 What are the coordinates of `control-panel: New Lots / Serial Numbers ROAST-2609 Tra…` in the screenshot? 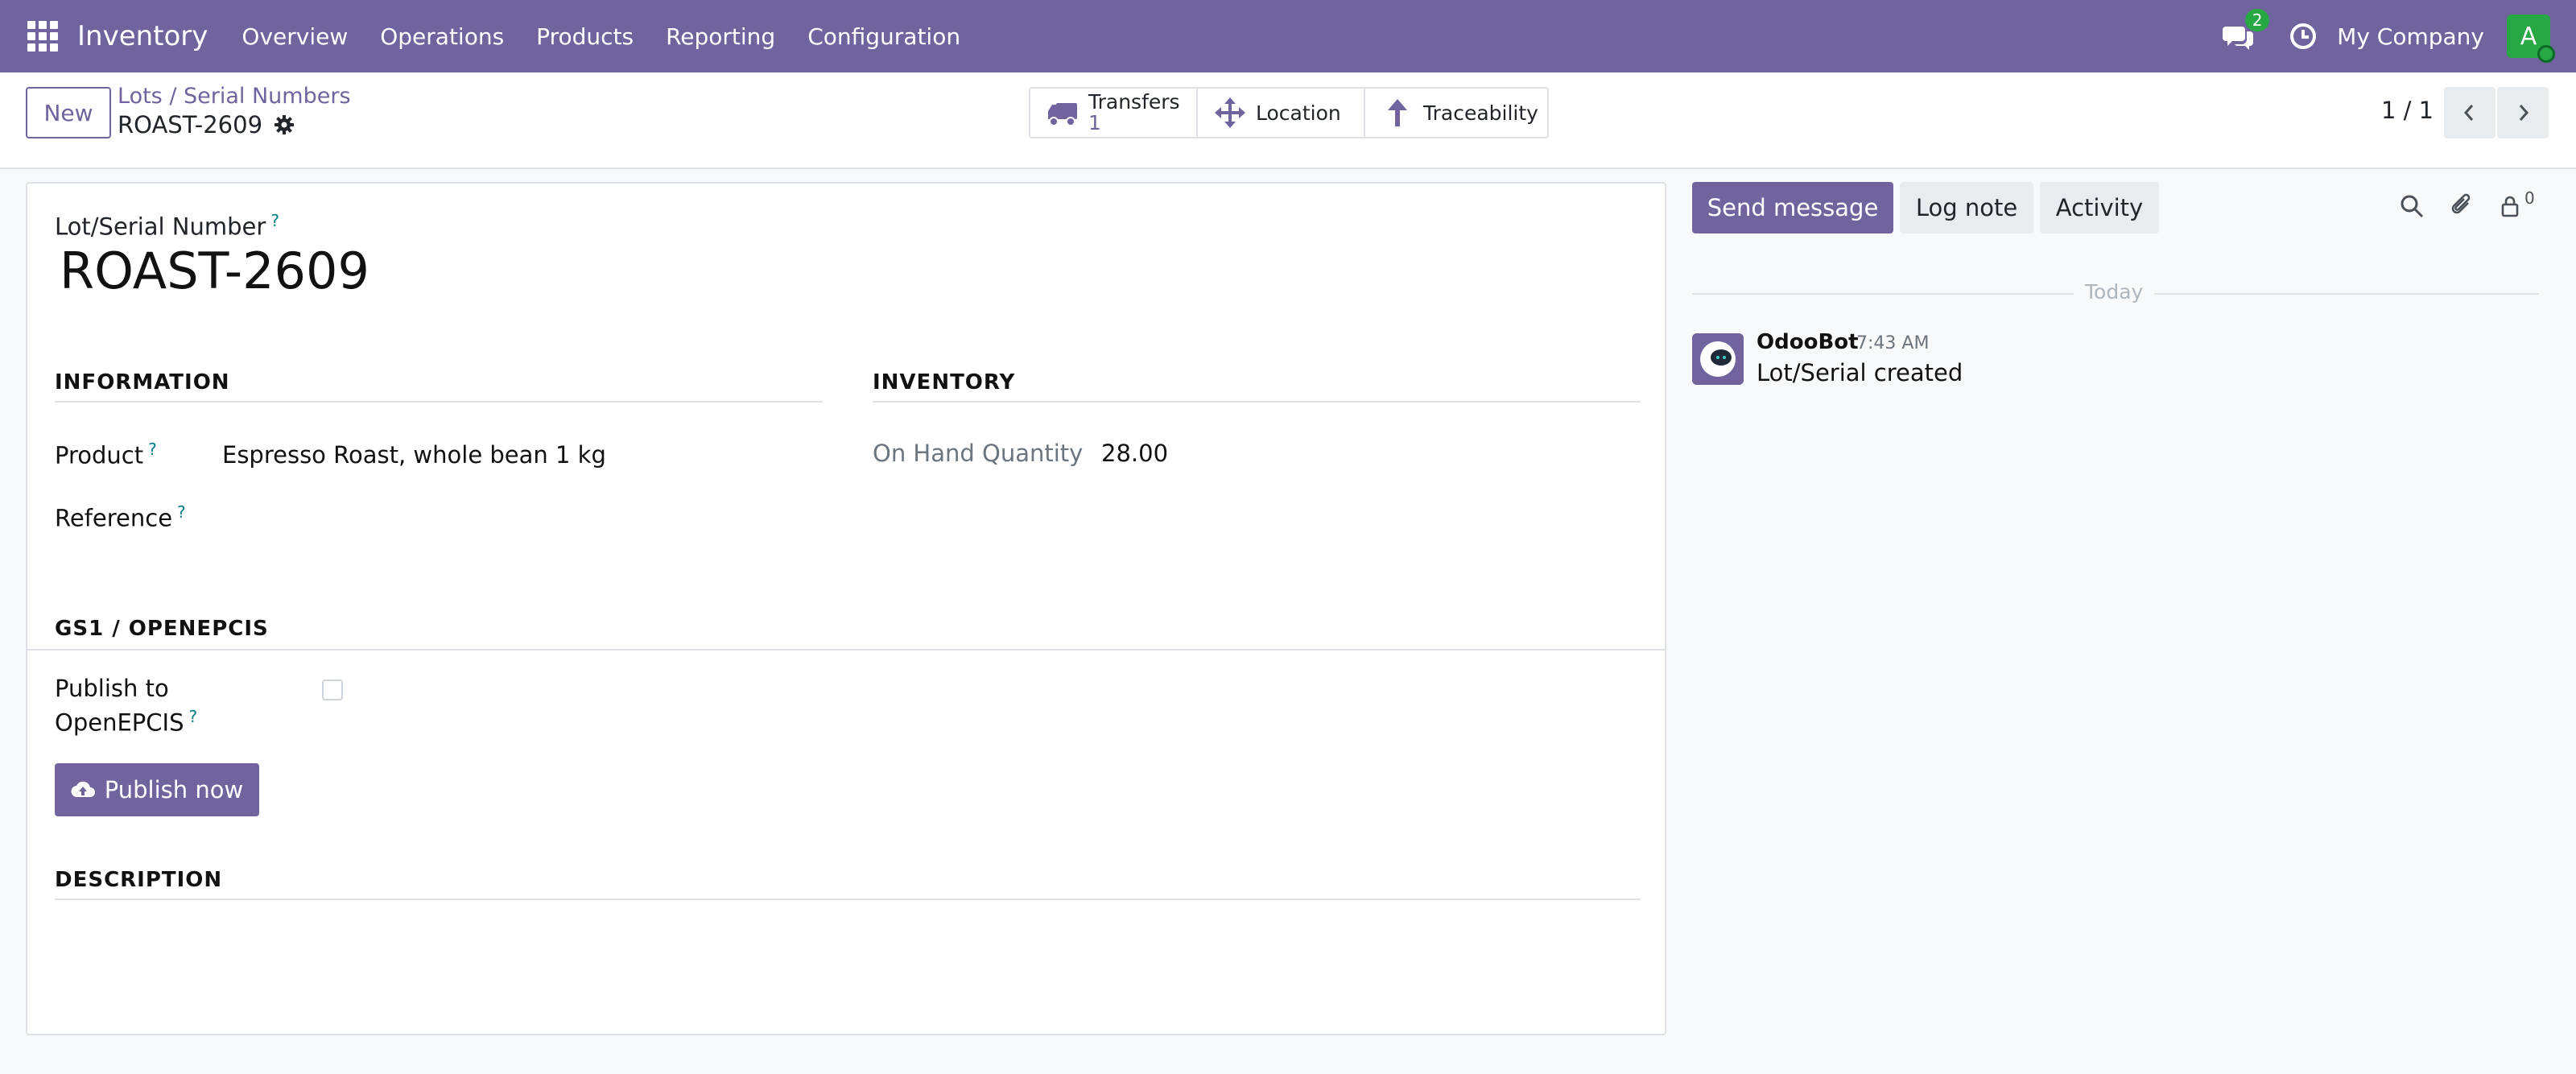 It's located at (1288, 120).